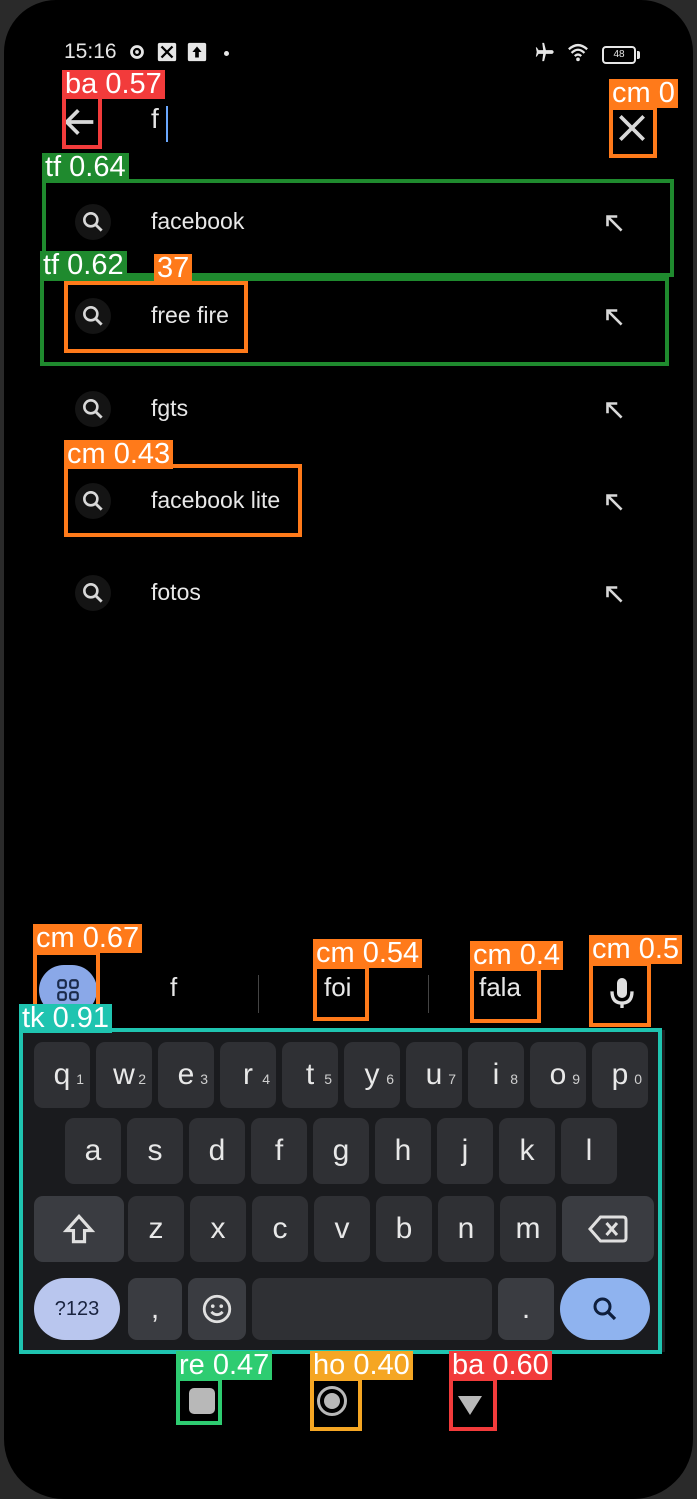 The image size is (697, 1499). I want to click on text-caret, so click(167, 124).